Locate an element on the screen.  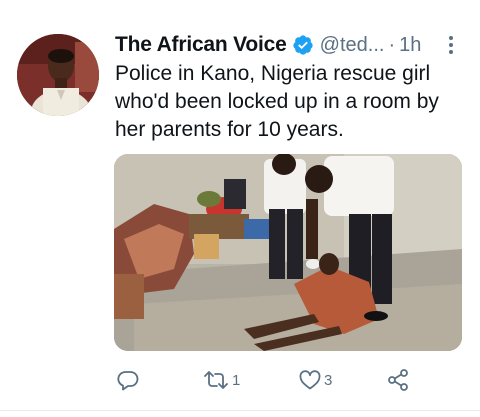
share-icon is located at coordinates (398, 380).